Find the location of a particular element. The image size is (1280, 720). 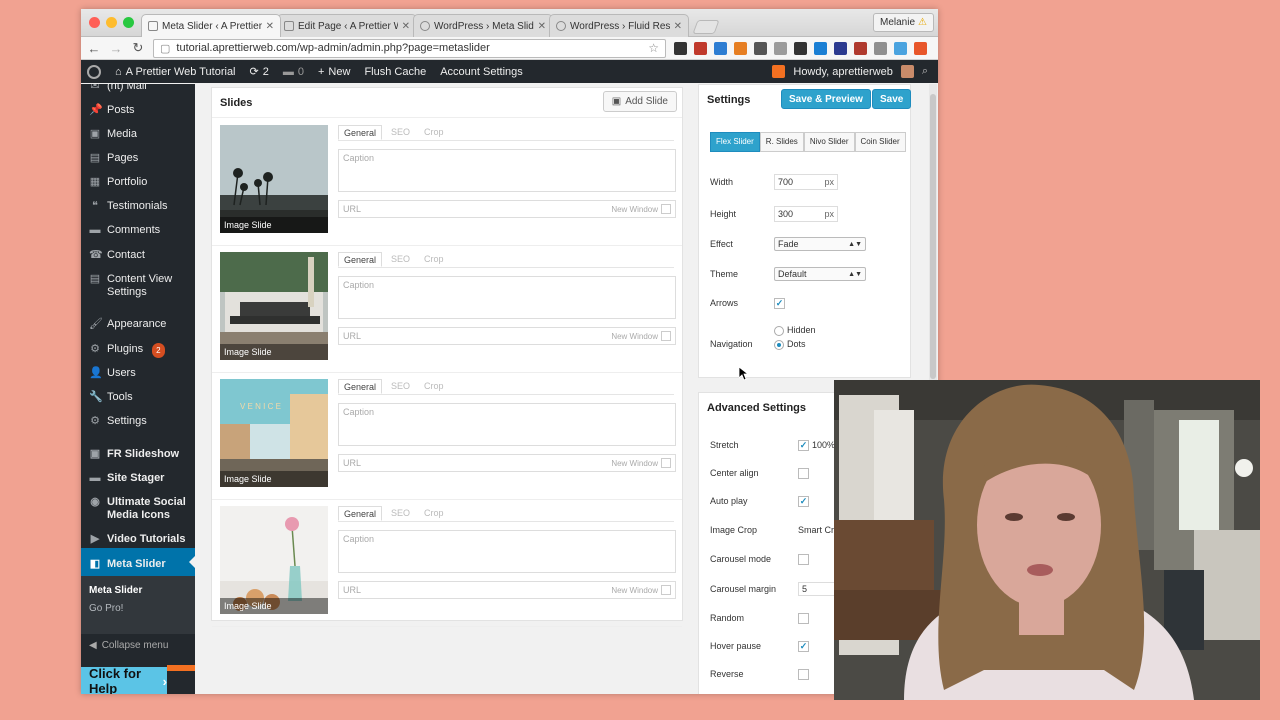

width-input: 700 px is located at coordinates (806, 182).